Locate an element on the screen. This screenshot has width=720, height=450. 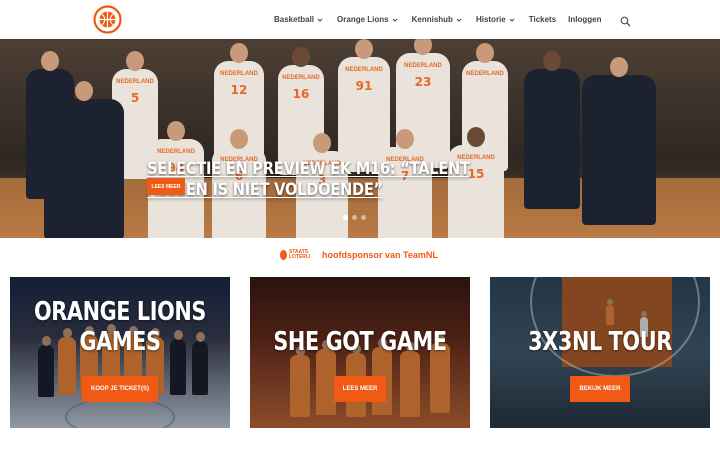
card-title: ORANGE LIONS GAMES is located at coordinates (120, 327).